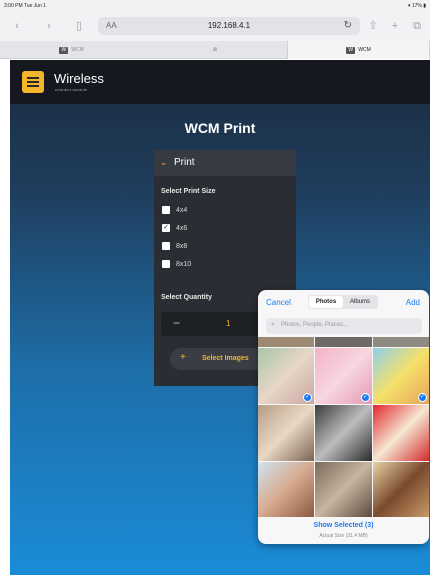  Describe the element at coordinates (373, 26) in the screenshot. I see `share-icon: ⇧` at that location.